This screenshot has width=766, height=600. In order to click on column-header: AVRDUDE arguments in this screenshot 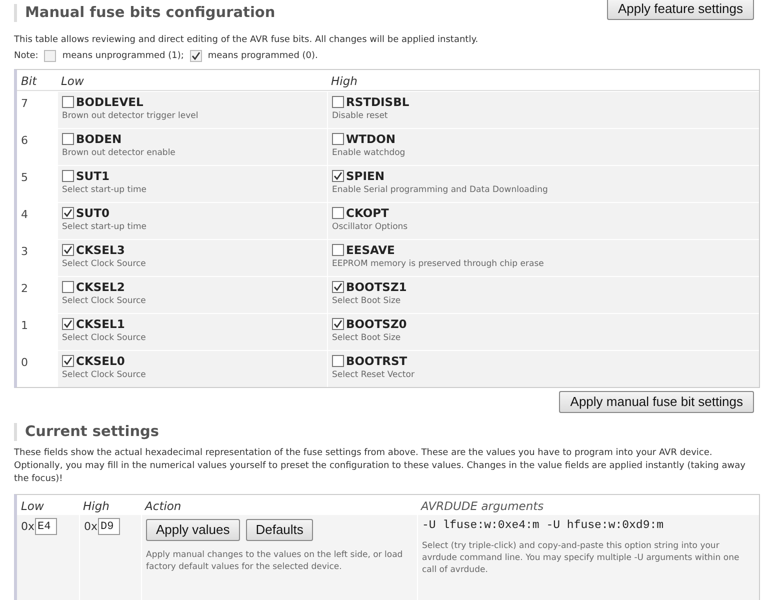, I will do `click(482, 506)`.